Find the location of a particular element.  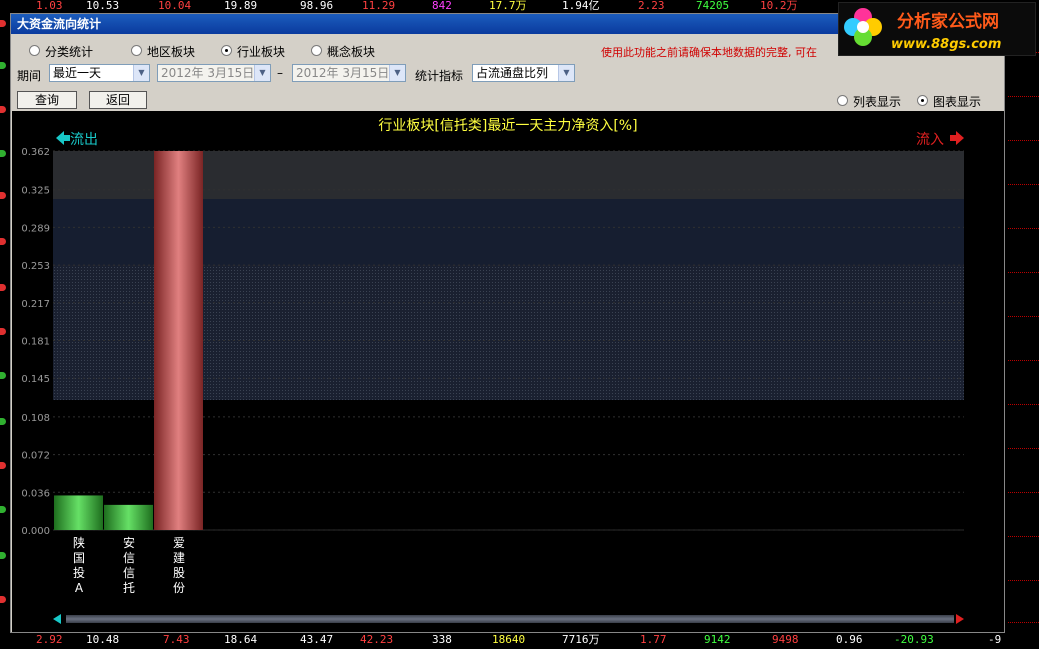

ticker-bottom-cell: -20.93 is located at coordinates (914, 639).